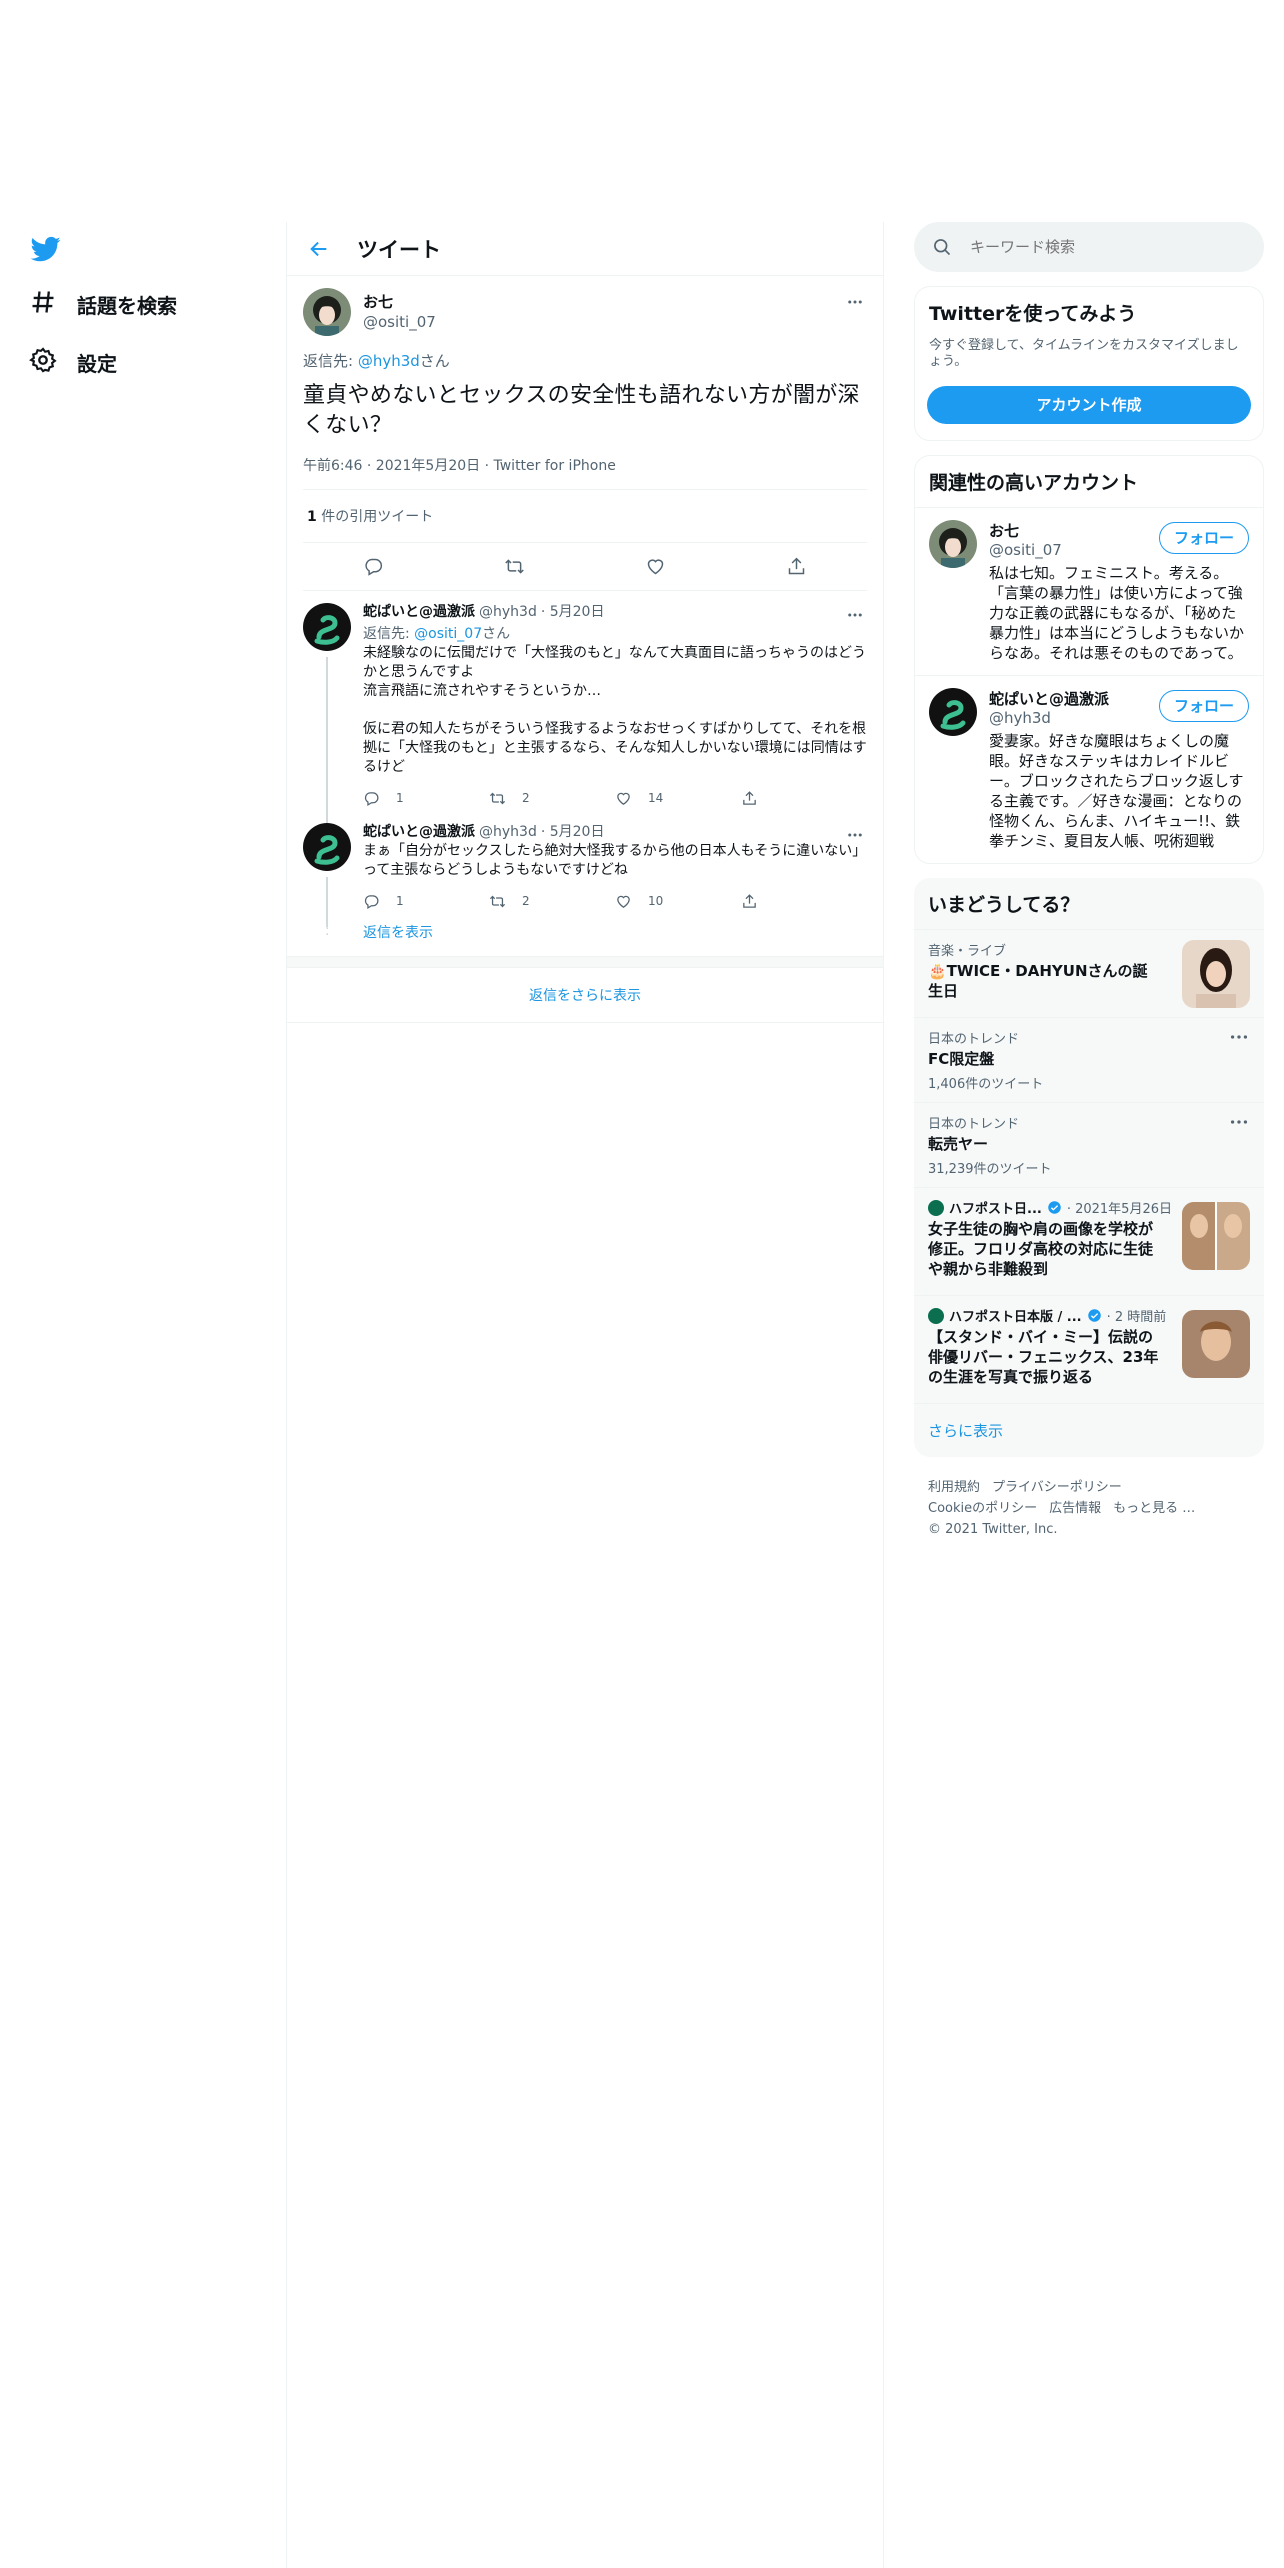 This screenshot has width=1284, height=2568. What do you see at coordinates (1100, 247) in the screenshot?
I see `search-input` at bounding box center [1100, 247].